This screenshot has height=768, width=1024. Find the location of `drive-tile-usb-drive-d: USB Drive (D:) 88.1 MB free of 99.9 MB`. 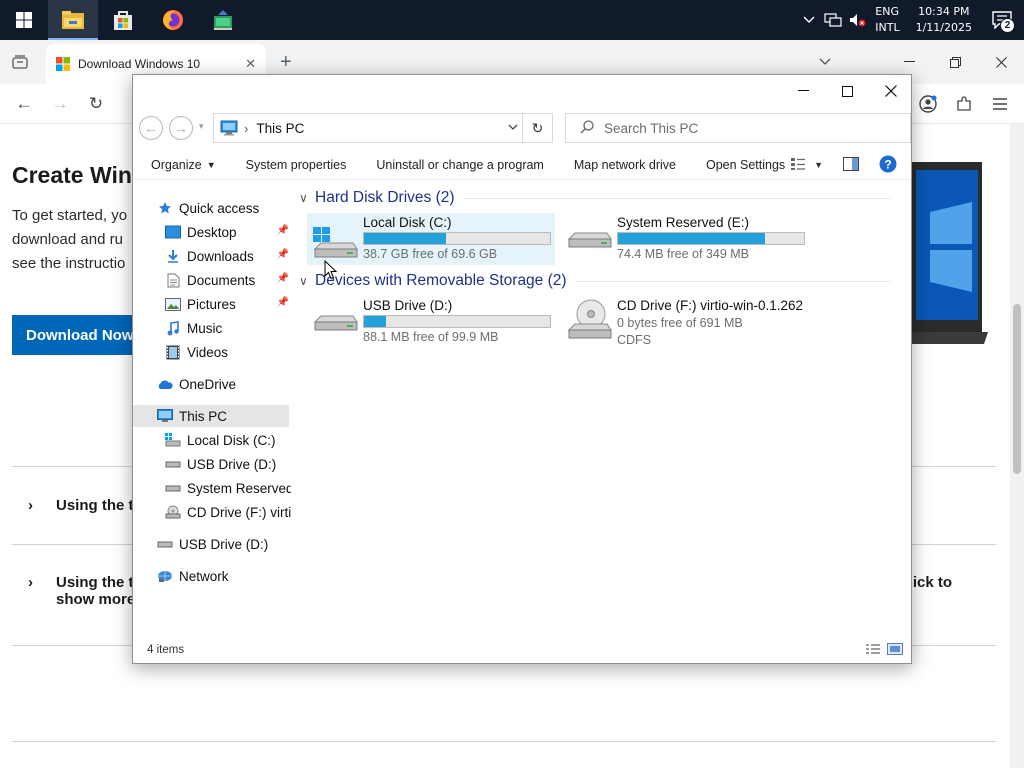

drive-tile-usb-drive-d: USB Drive (D:) 88.1 MB free of 99.9 MB is located at coordinates (431, 322).